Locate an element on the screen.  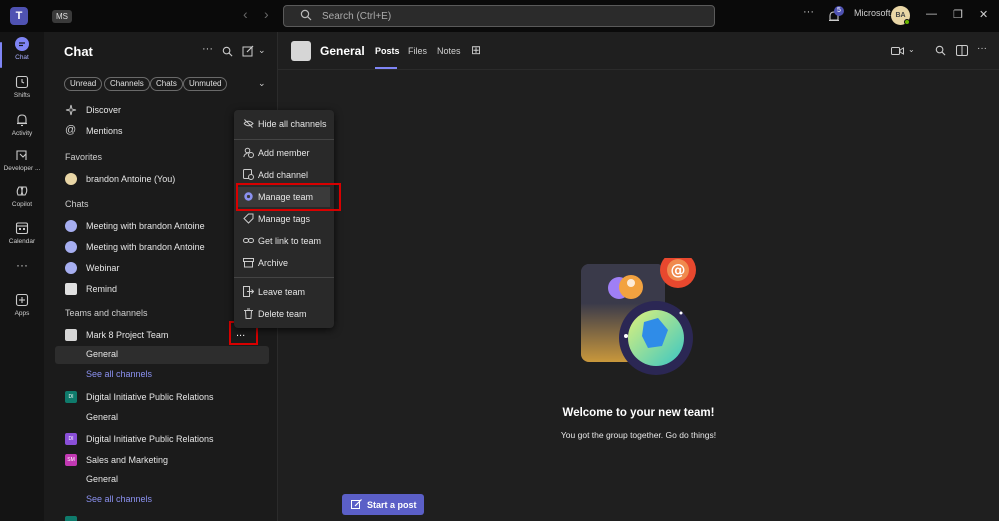
tab-notes: Notes is located at coordinates (449, 51).